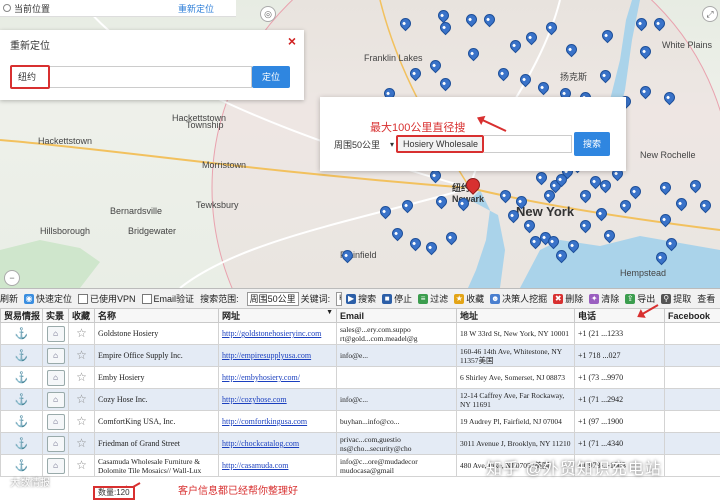 The image size is (720, 500). Describe the element at coordinates (82, 316) in the screenshot. I see `column-header: 收藏` at that location.